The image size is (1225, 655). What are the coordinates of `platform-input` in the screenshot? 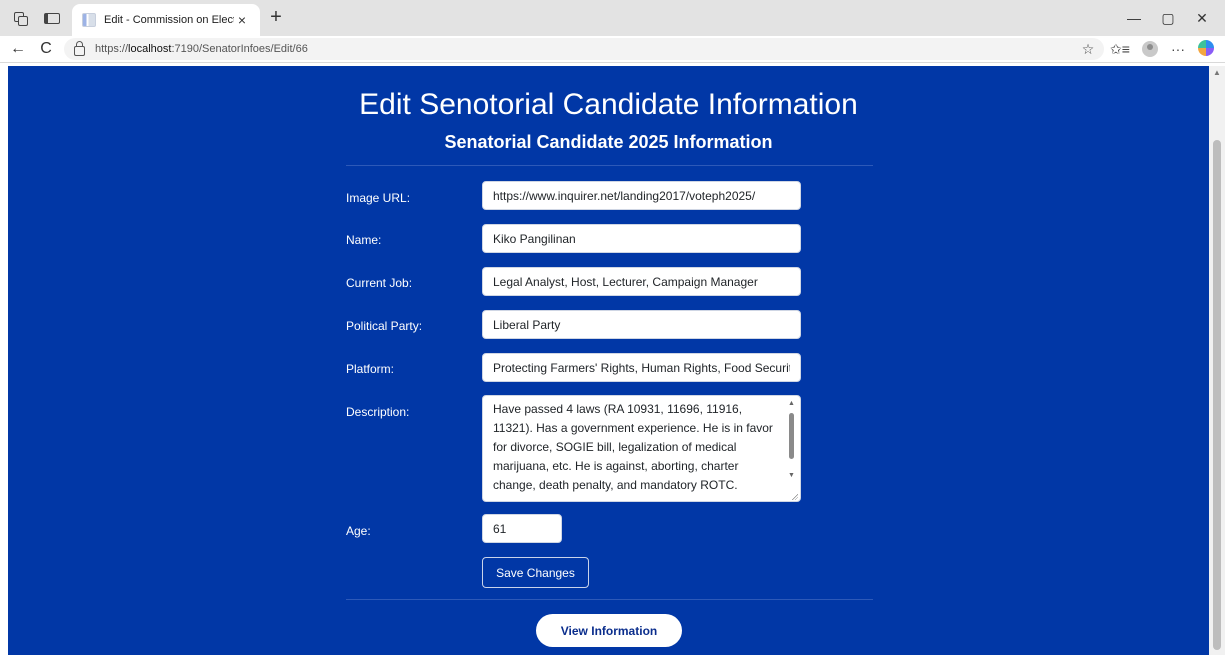 It's located at (641, 367).